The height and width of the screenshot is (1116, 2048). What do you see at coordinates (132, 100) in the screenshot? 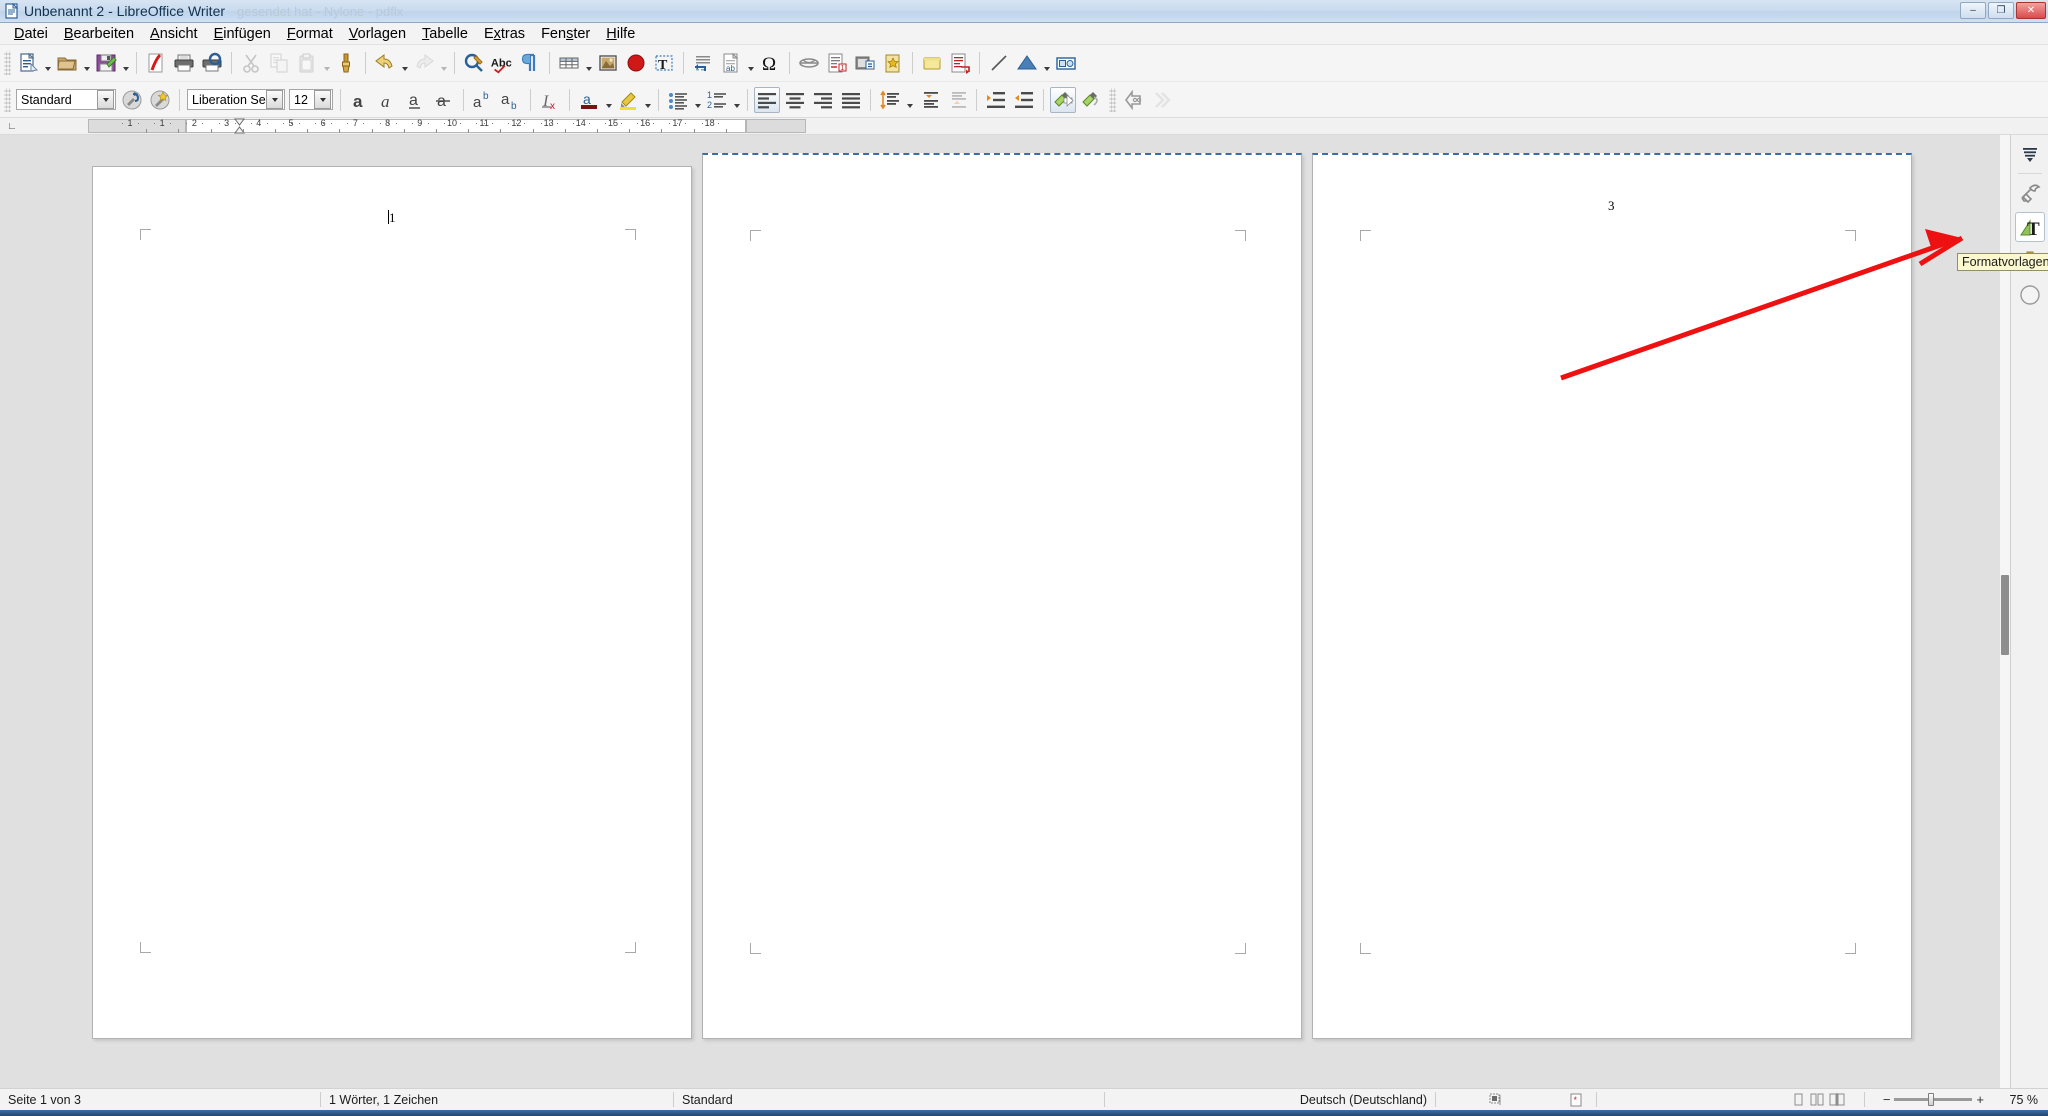
I see `update-style-button` at bounding box center [132, 100].